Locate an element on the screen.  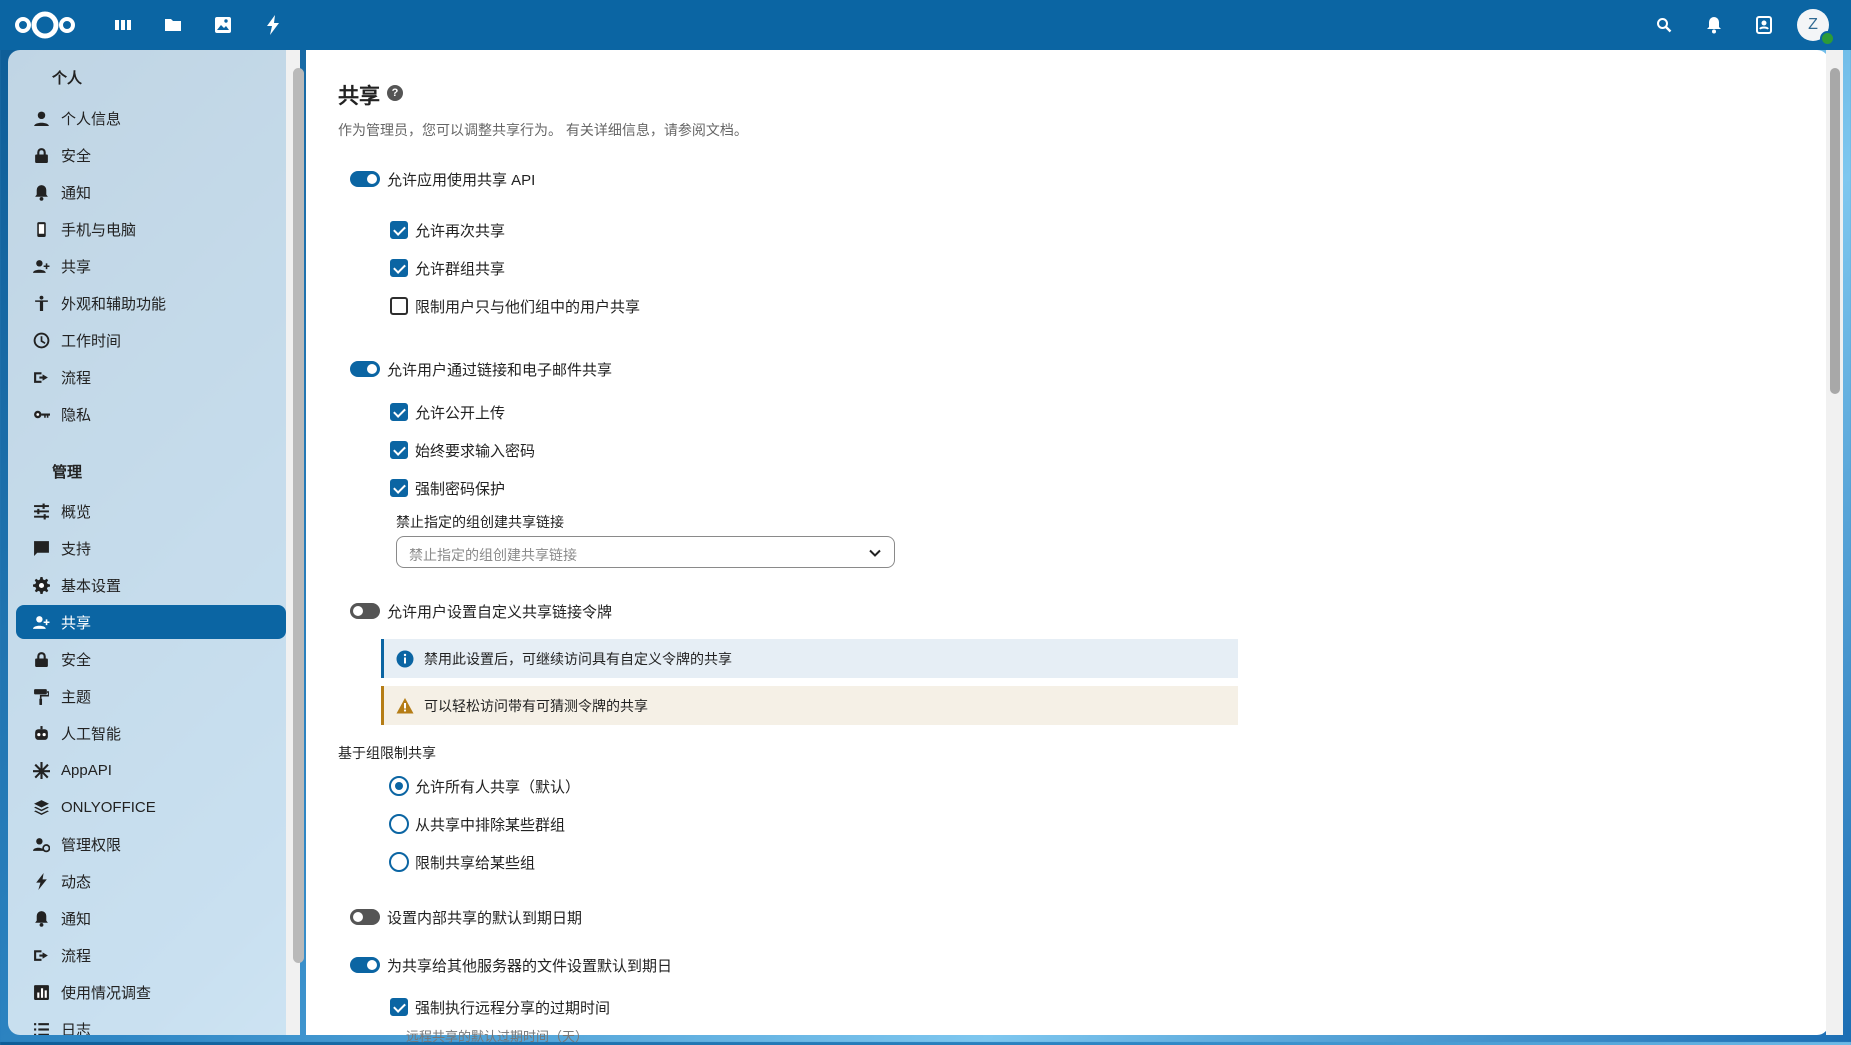
sidebar-item-label: 人工智能 is located at coordinates (91, 734).